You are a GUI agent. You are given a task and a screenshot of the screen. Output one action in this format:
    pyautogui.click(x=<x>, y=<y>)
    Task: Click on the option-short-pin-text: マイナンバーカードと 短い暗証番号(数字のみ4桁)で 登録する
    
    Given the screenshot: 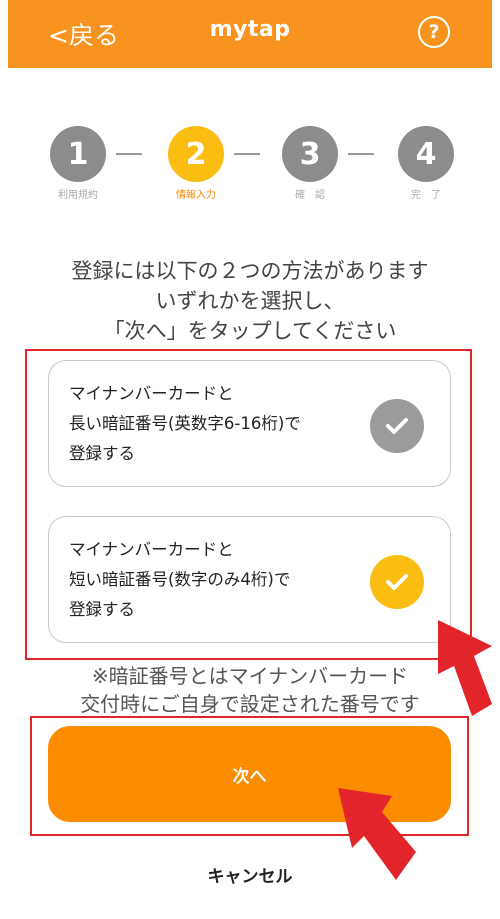 What is the action you would take?
    pyautogui.click(x=179, y=580)
    